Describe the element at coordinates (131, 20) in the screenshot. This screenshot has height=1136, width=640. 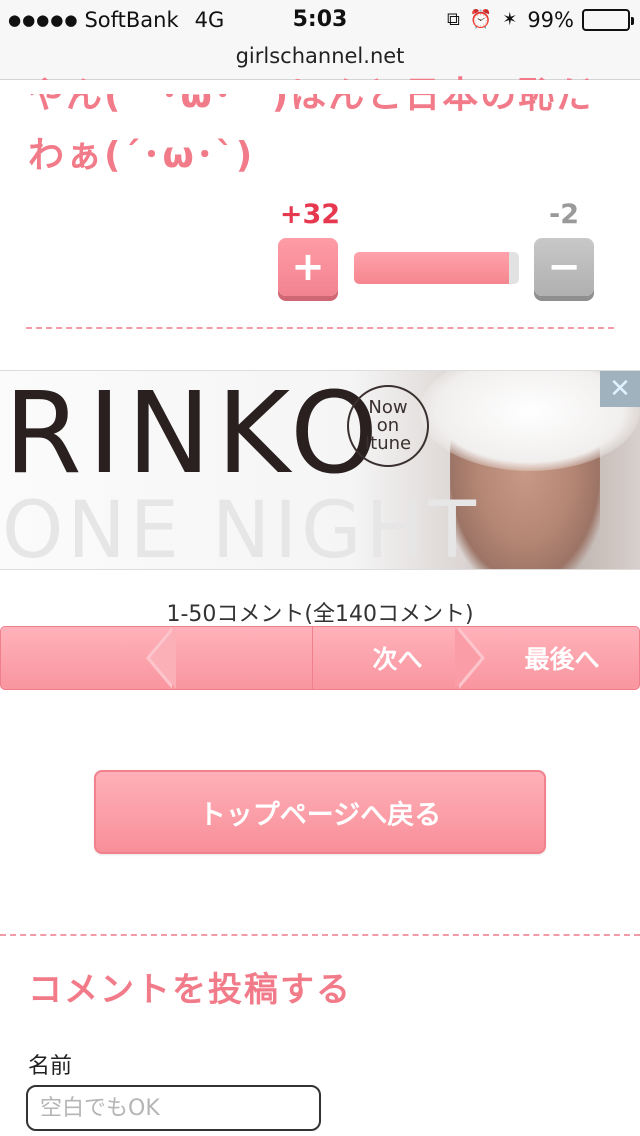
I see `carrier-name: SoftBank` at that location.